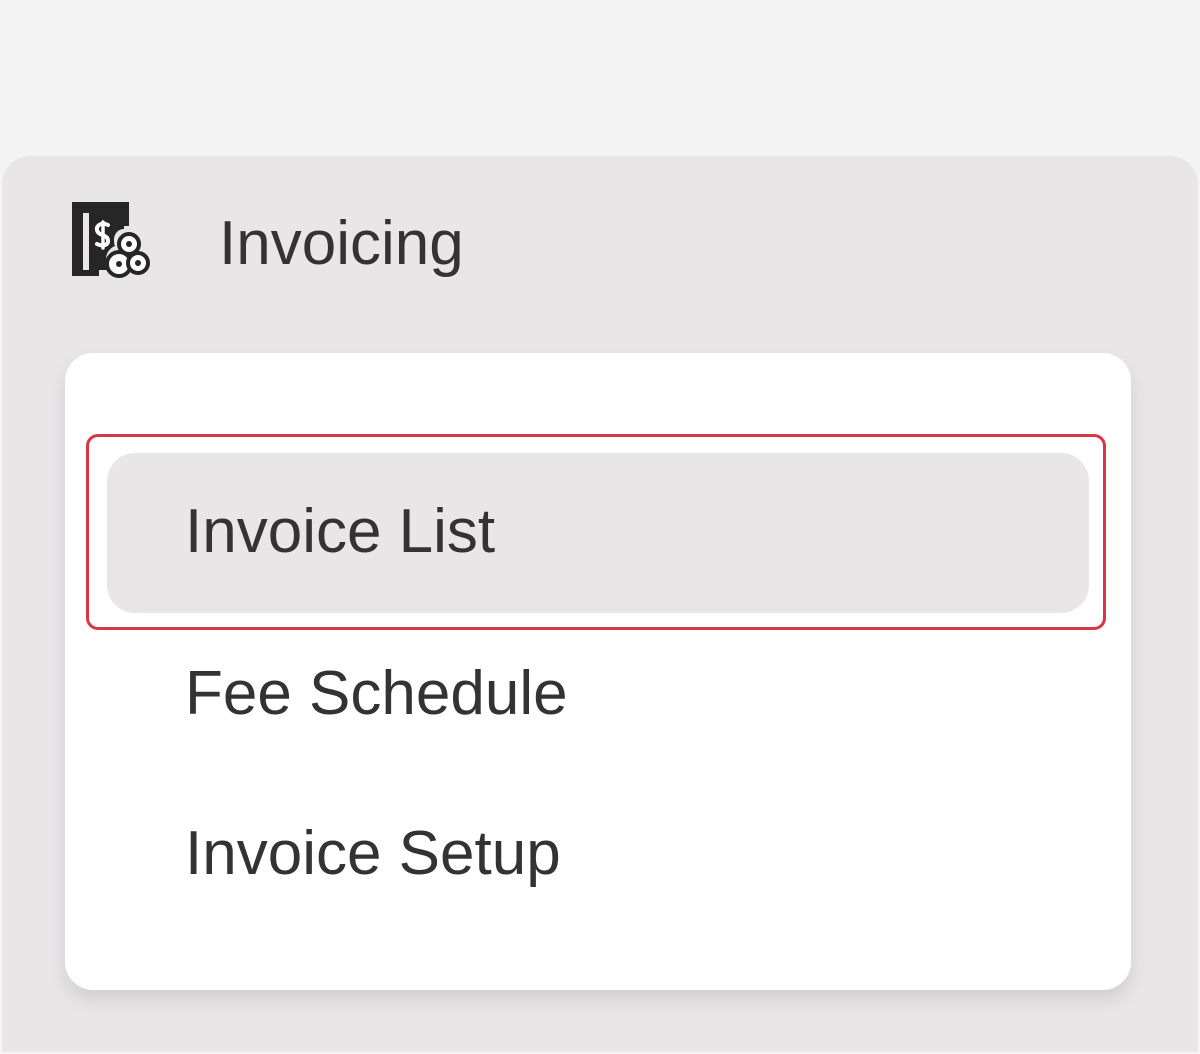  Describe the element at coordinates (598, 855) in the screenshot. I see `menu-item-invoice-setup: Invoice Setup` at that location.